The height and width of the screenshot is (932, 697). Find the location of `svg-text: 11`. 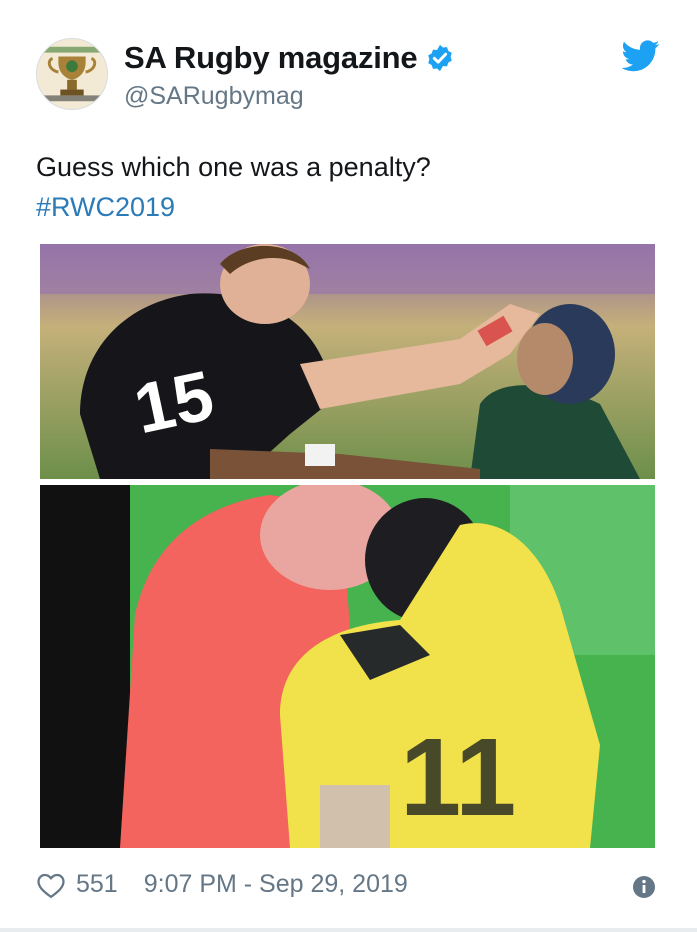

svg-text: 11 is located at coordinates (458, 777).